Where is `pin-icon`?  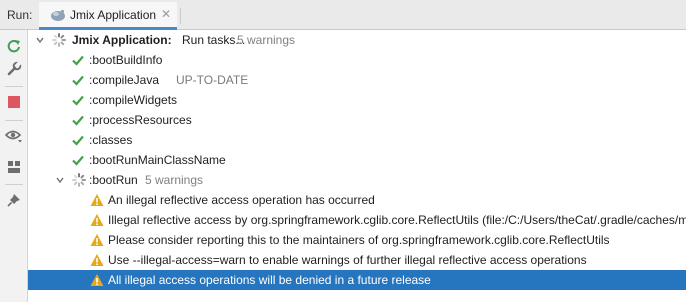 pin-icon is located at coordinates (14, 200).